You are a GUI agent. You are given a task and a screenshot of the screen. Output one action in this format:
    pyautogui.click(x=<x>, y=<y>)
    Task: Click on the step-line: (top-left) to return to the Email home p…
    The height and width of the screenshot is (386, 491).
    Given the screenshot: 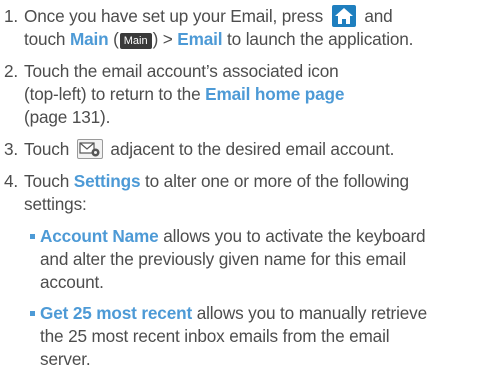 What is the action you would take?
    pyautogui.click(x=257, y=94)
    